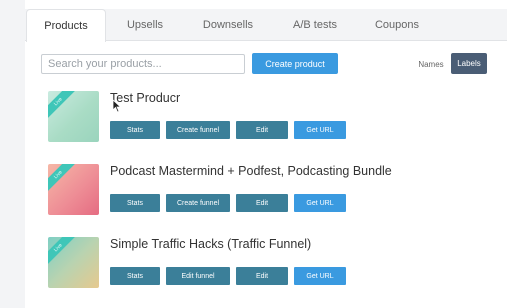  I want to click on tab-upsells: Upsells, so click(145, 25).